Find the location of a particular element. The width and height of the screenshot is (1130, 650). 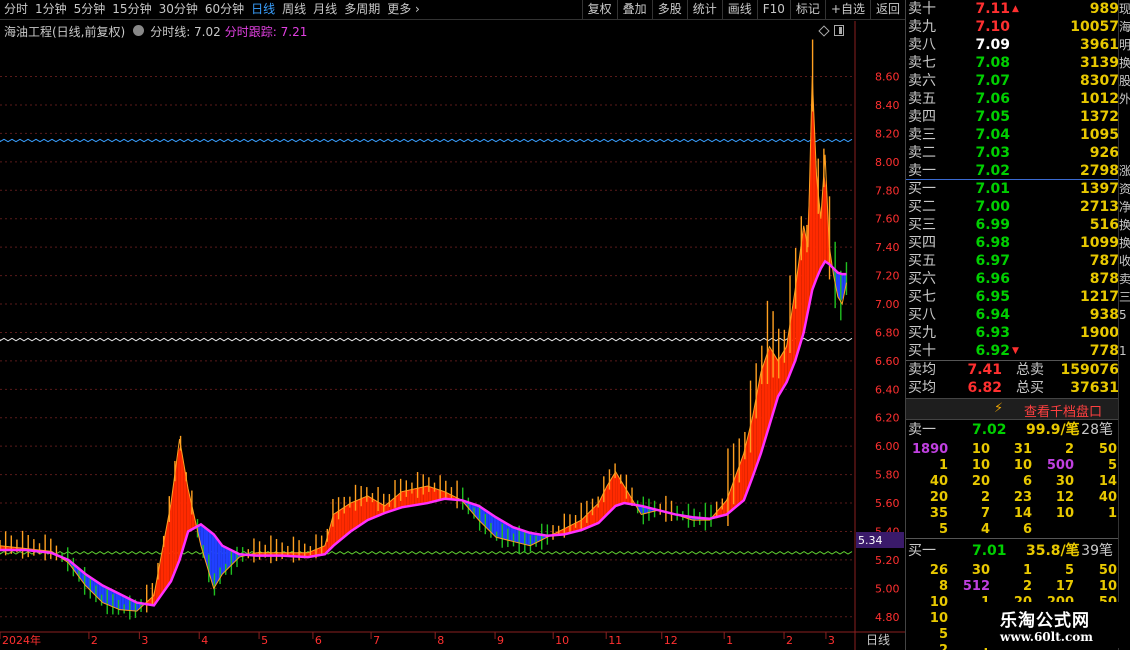

bid-row-6: 买七 6.95 1217 is located at coordinates (1012, 297).